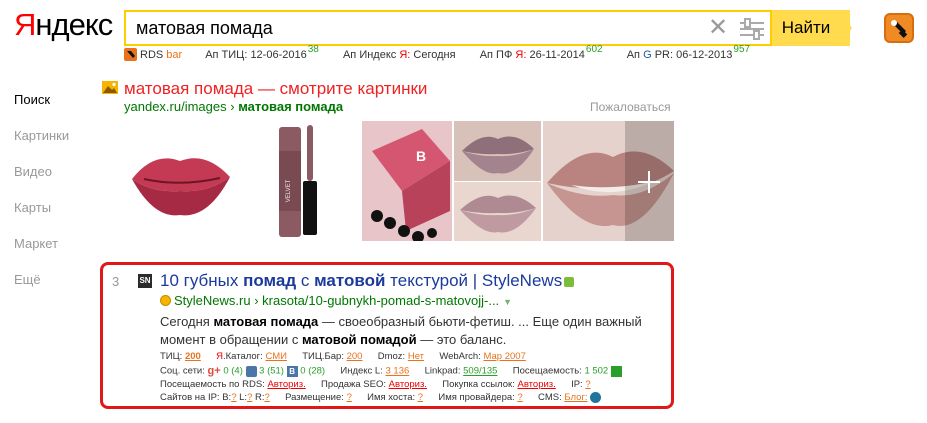 The image size is (927, 423). I want to click on webarchive-label: WebArch:, so click(460, 356).